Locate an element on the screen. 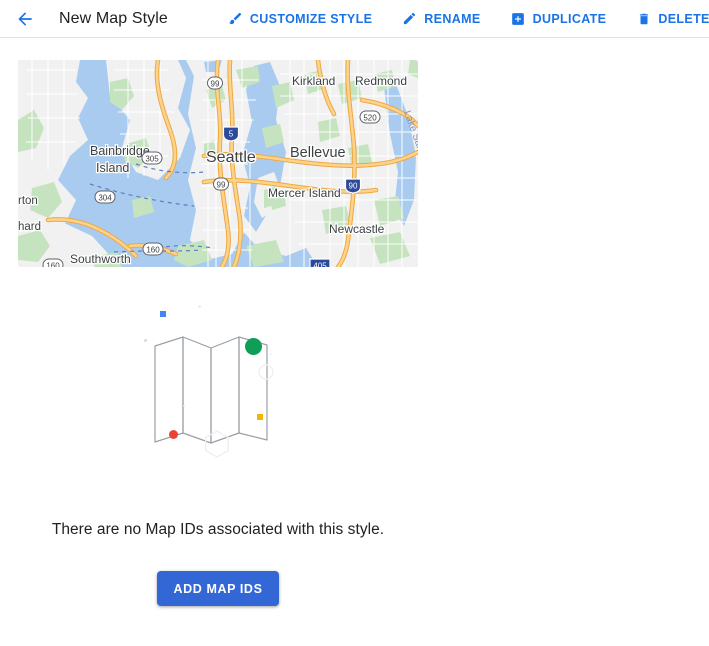 This screenshot has height=646, width=709. route-shield: 405 is located at coordinates (320, 263).